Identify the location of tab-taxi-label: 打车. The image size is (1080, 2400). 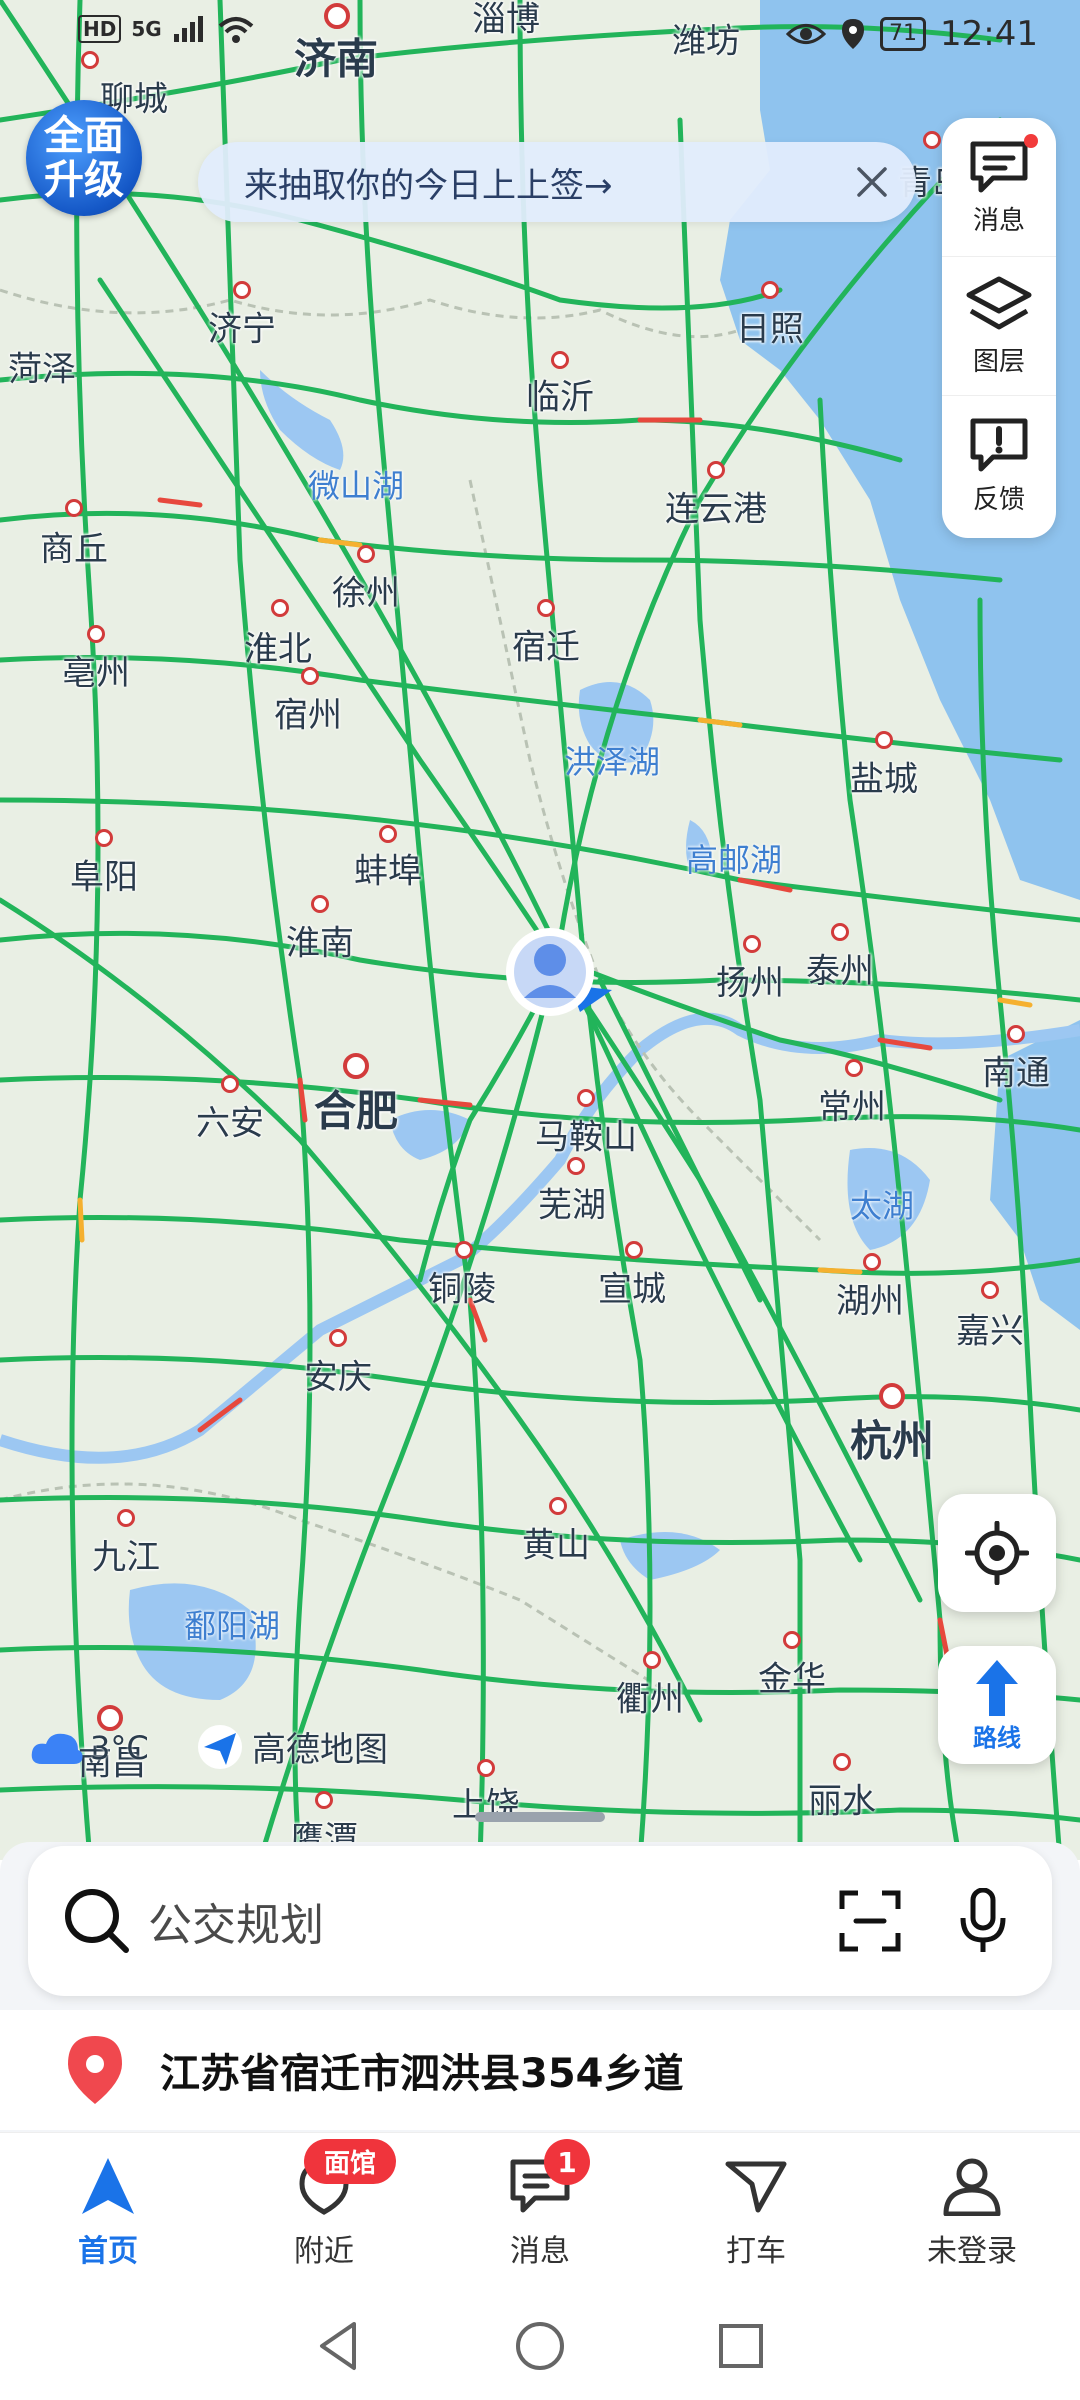
(756, 2251).